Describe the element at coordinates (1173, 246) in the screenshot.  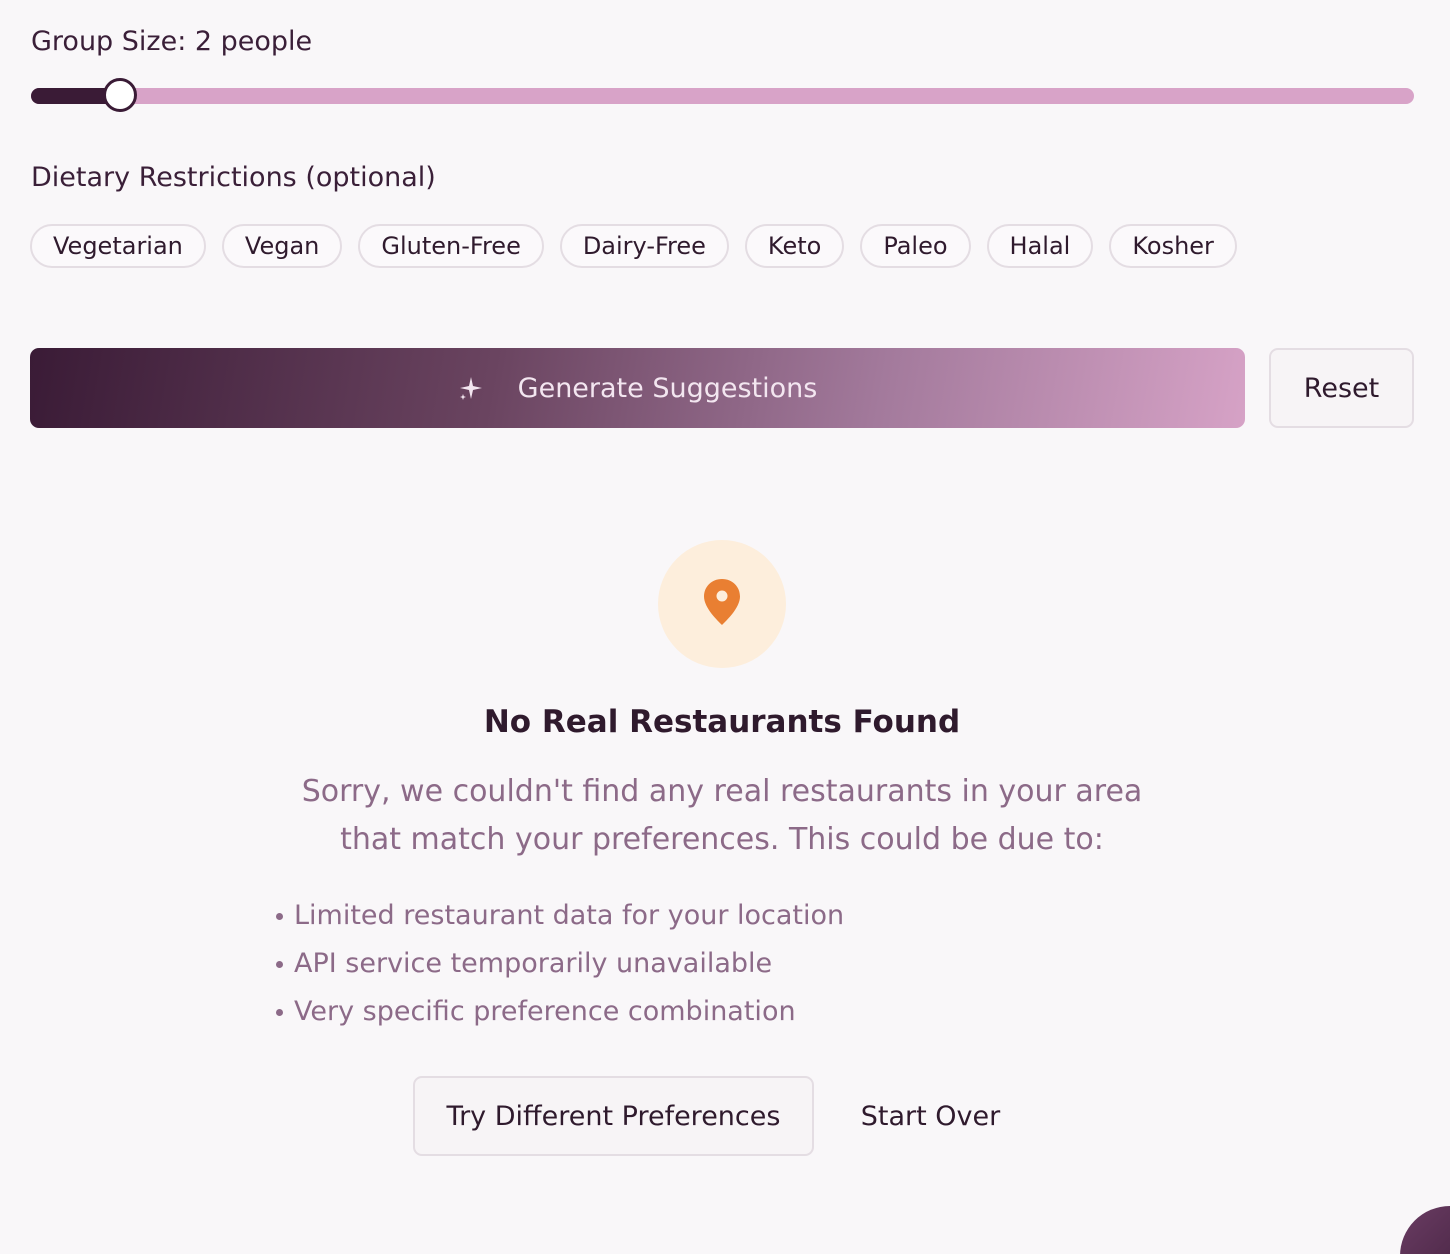
I see `chip-kosher: Kosher` at that location.